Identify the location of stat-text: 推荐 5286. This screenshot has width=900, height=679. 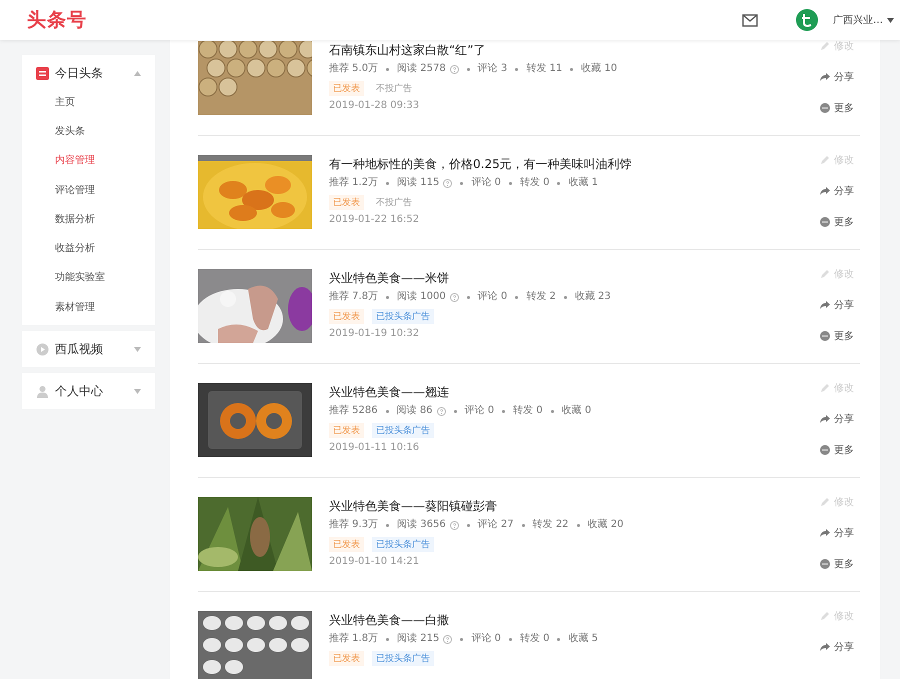
(353, 411).